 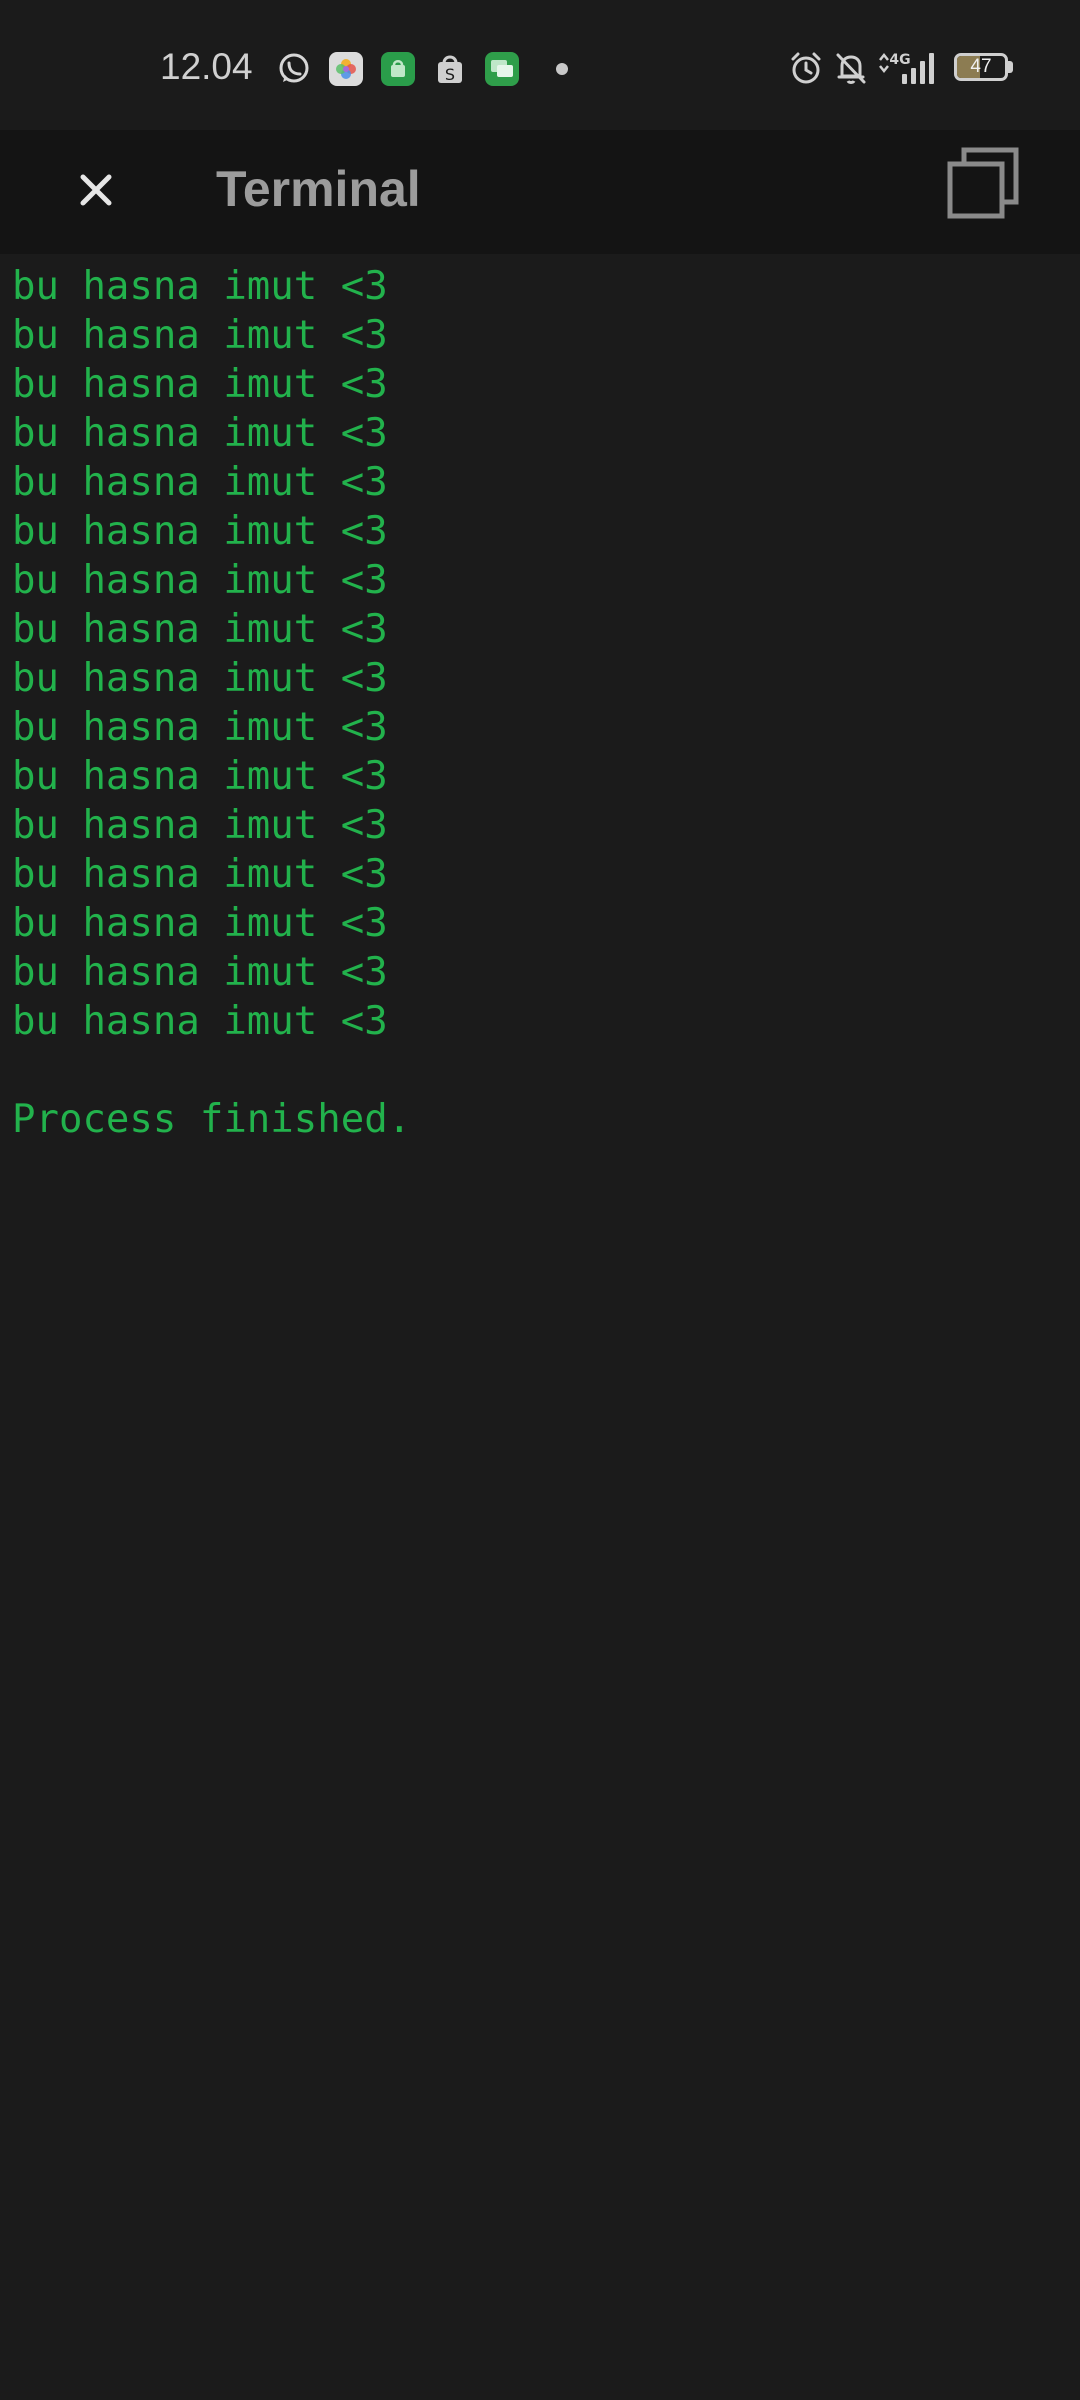 I want to click on copy-icon, so click(x=983, y=183).